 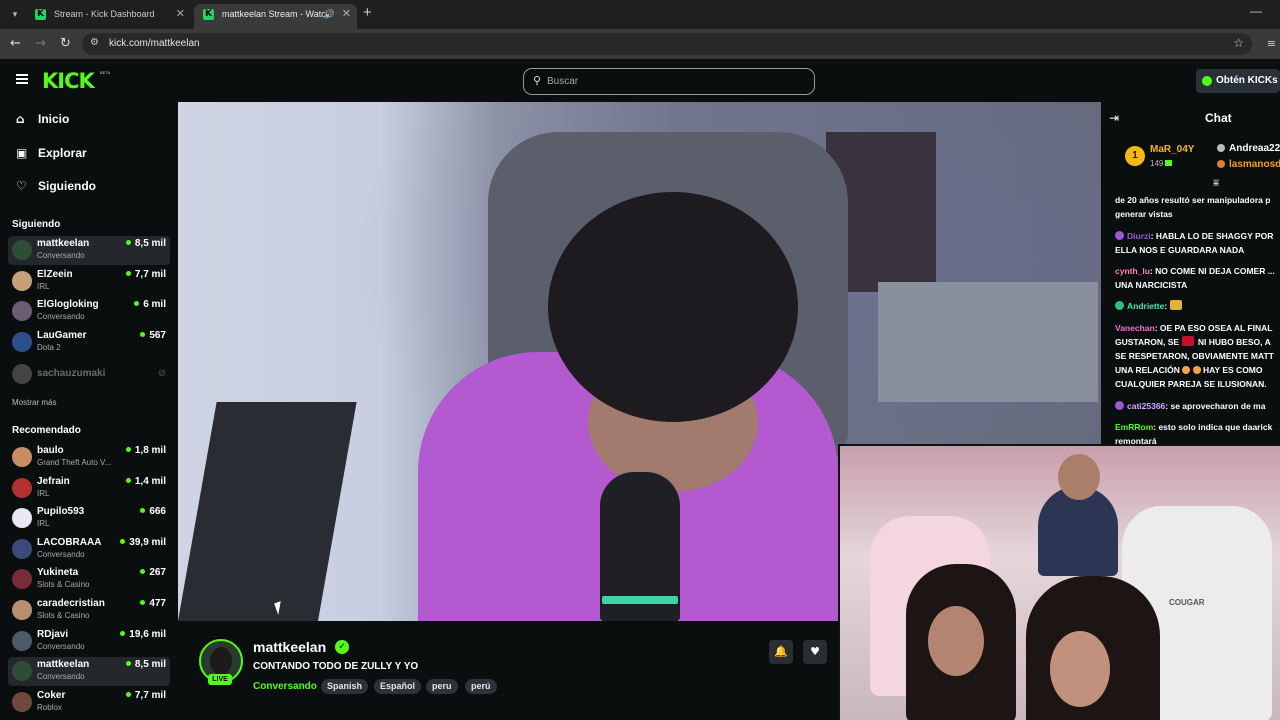 I want to click on sidebar-item-elglogloking: ElGlogloking Conversando 6 mil, so click(x=89, y=311).